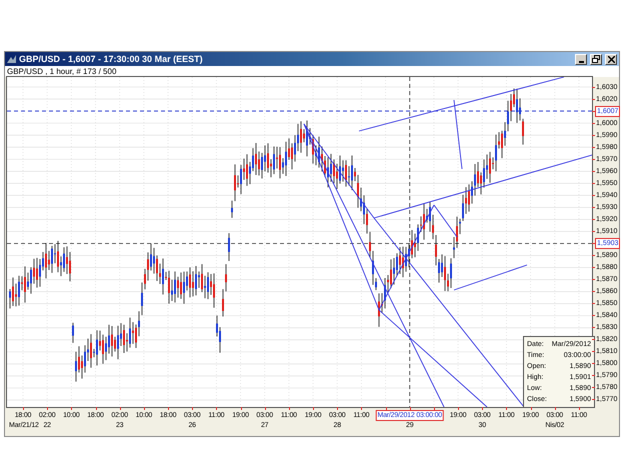 The height and width of the screenshot is (469, 625). I want to click on window-title: GBP/USD - 1,6007 - 17:30:00 30 Mar (EEST), so click(111, 59).